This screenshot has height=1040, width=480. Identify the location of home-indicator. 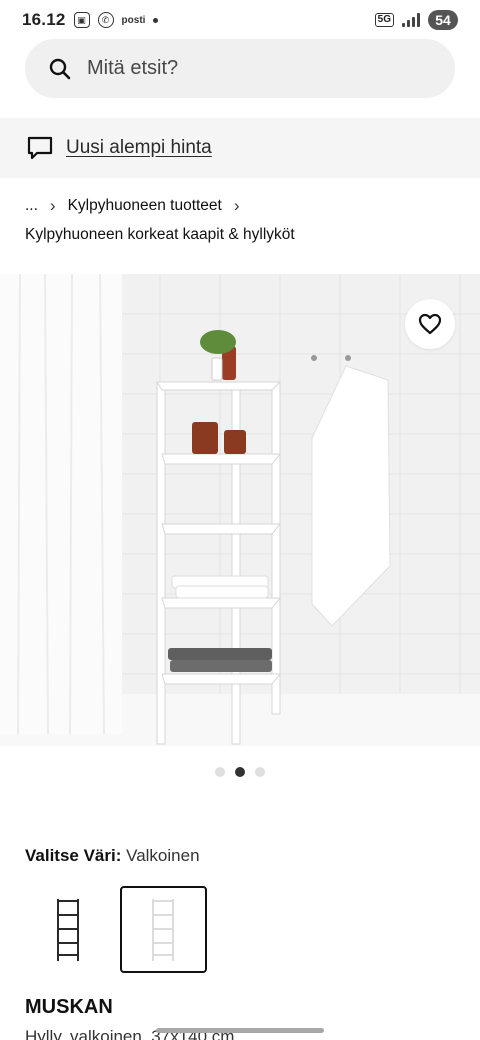
(240, 1030).